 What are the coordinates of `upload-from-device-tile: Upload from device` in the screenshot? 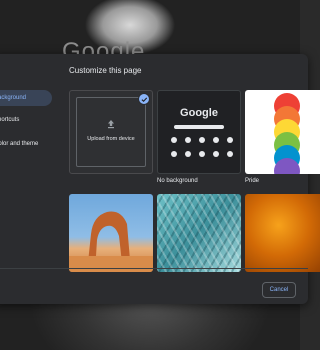 It's located at (111, 132).